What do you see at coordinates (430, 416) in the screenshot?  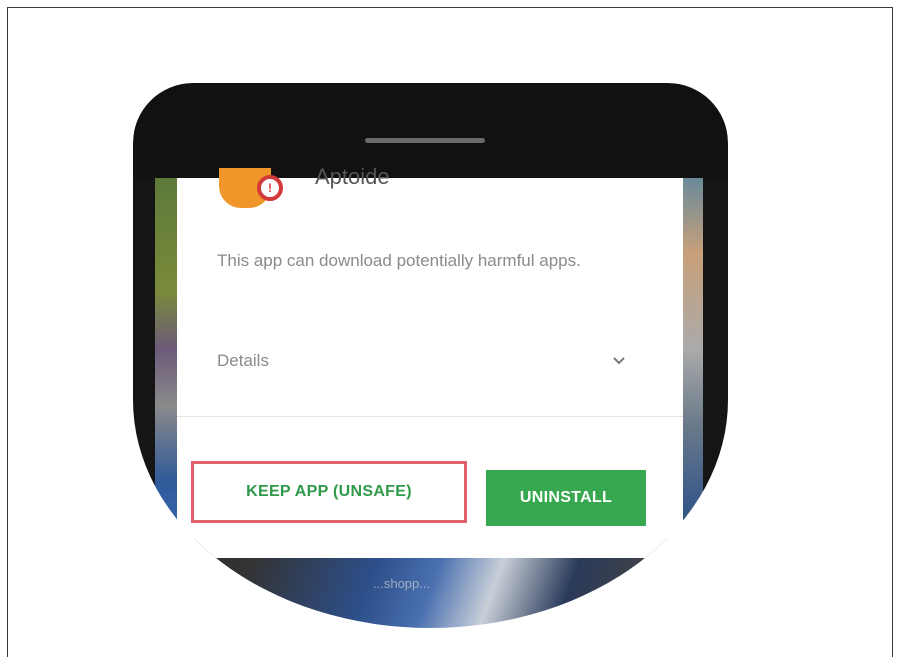 I see `dialog-divider` at bounding box center [430, 416].